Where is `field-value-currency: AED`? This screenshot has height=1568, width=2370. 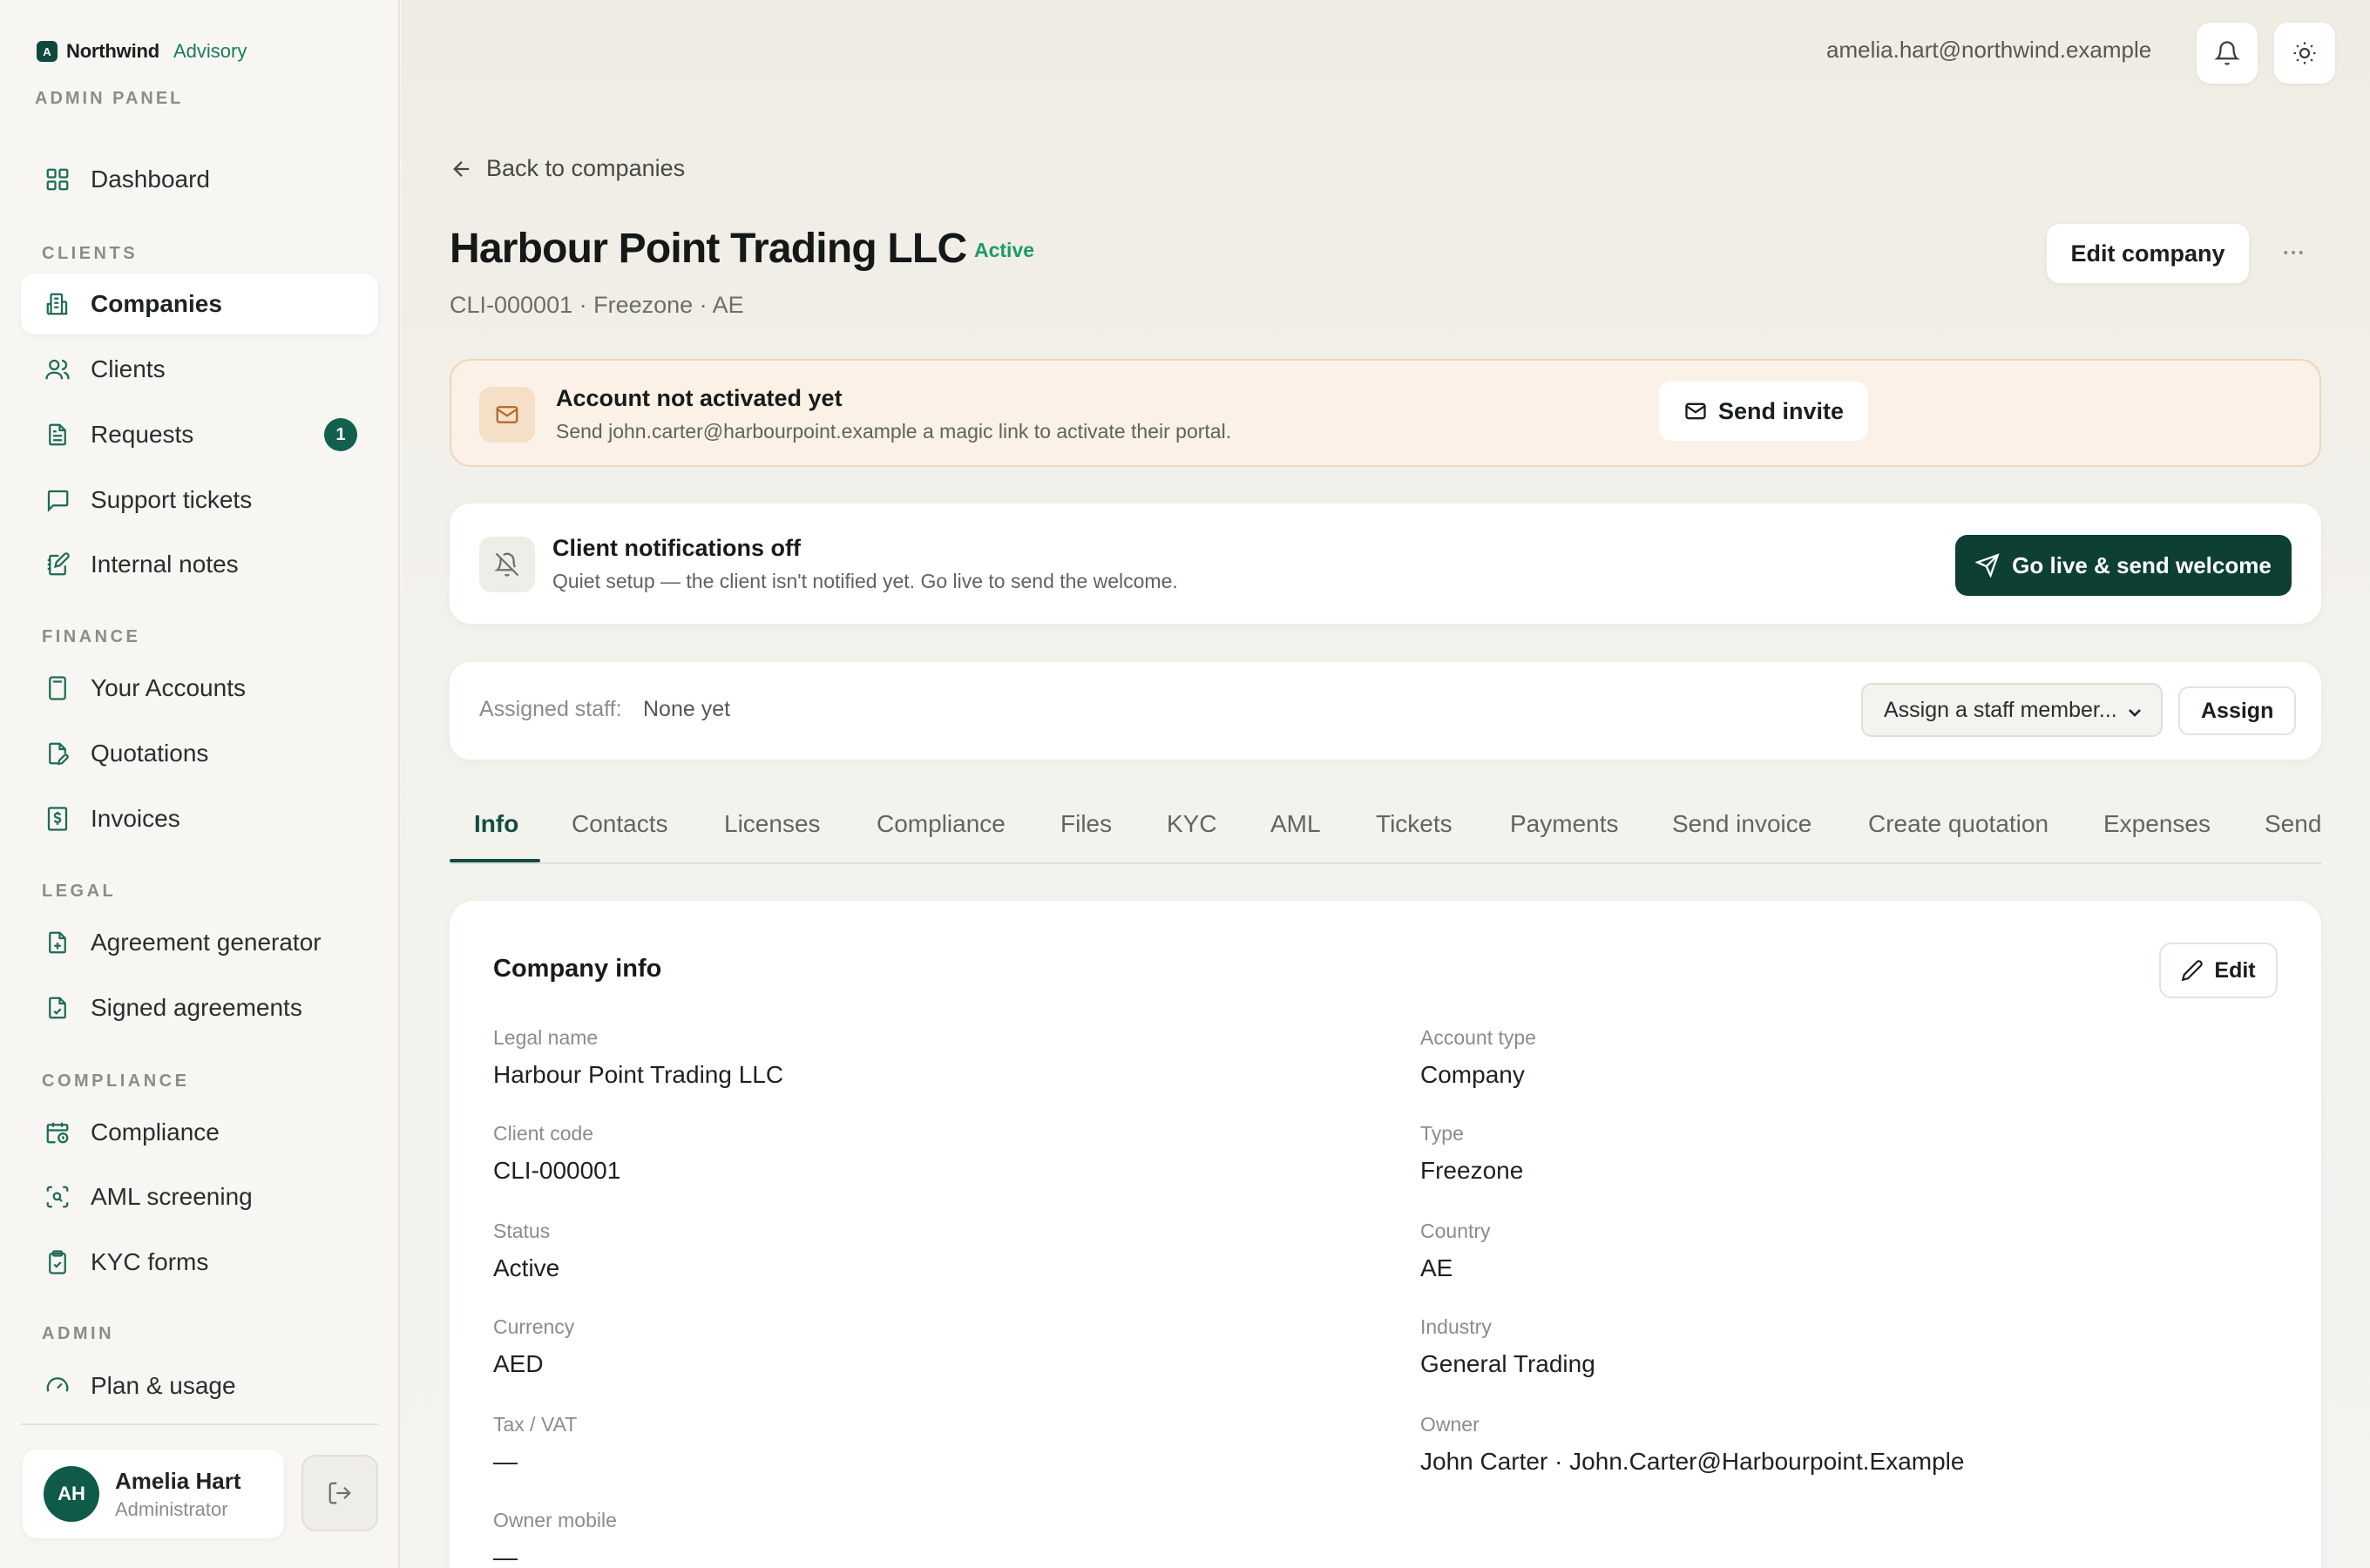 field-value-currency: AED is located at coordinates (518, 1363).